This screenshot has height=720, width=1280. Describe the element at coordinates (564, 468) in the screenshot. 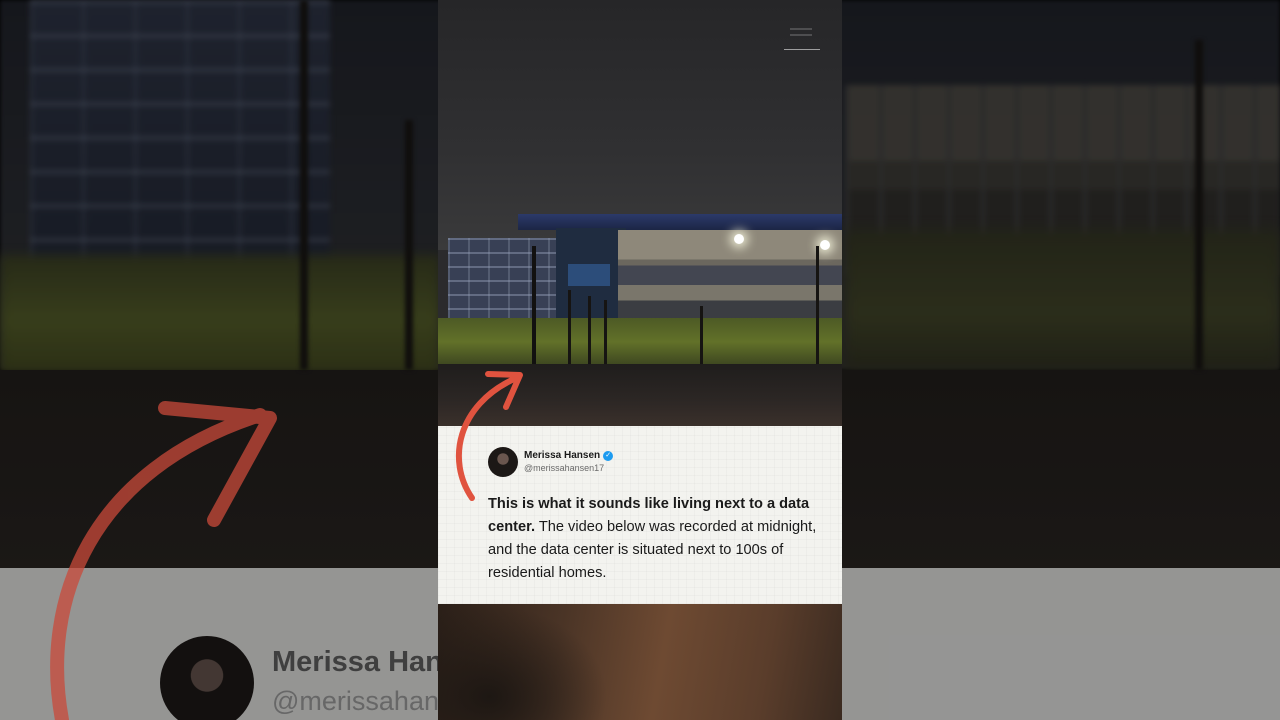

I see `author-handle: @merissahansen17` at that location.